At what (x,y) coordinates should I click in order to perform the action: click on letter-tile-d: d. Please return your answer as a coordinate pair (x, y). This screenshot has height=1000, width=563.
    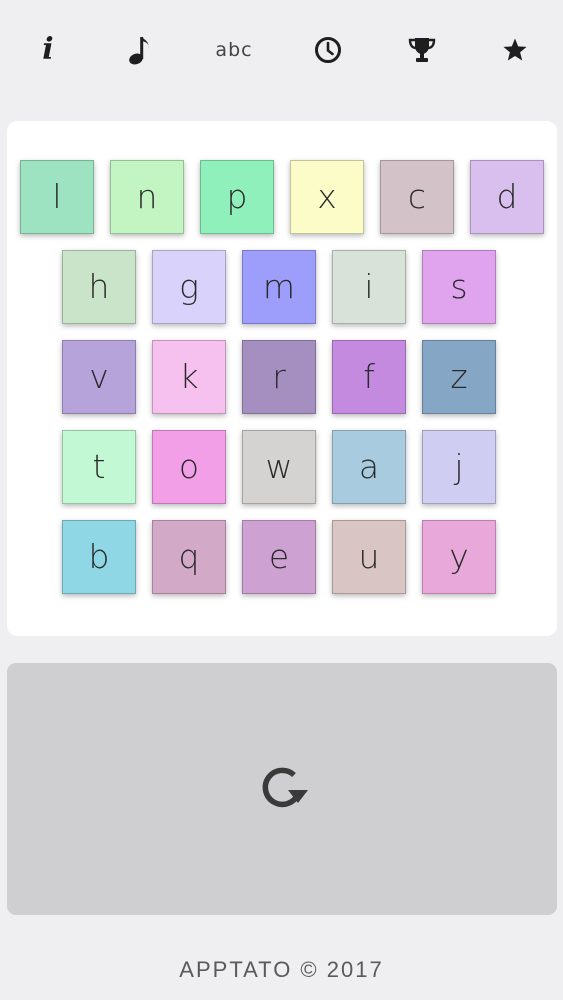
    Looking at the image, I should click on (507, 197).